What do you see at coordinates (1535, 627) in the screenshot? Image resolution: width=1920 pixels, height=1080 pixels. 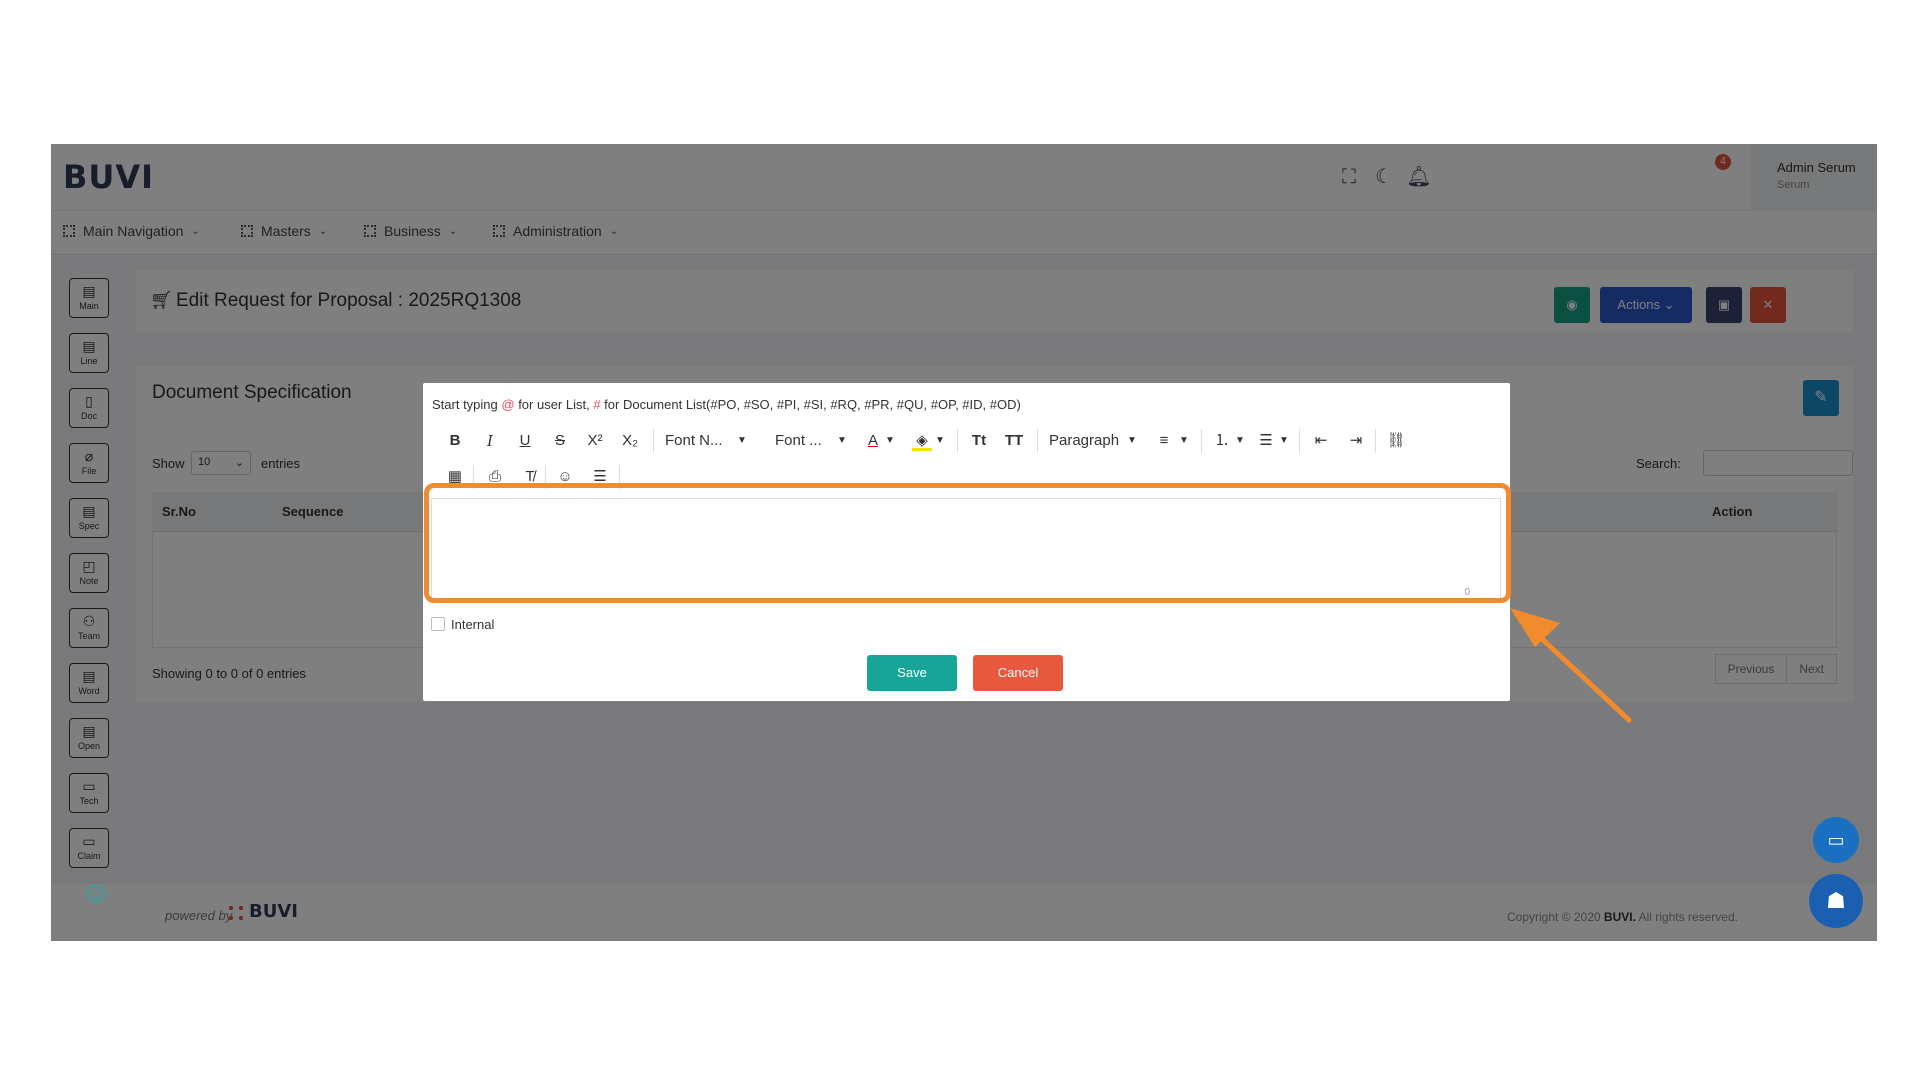 I see `arrow-head` at bounding box center [1535, 627].